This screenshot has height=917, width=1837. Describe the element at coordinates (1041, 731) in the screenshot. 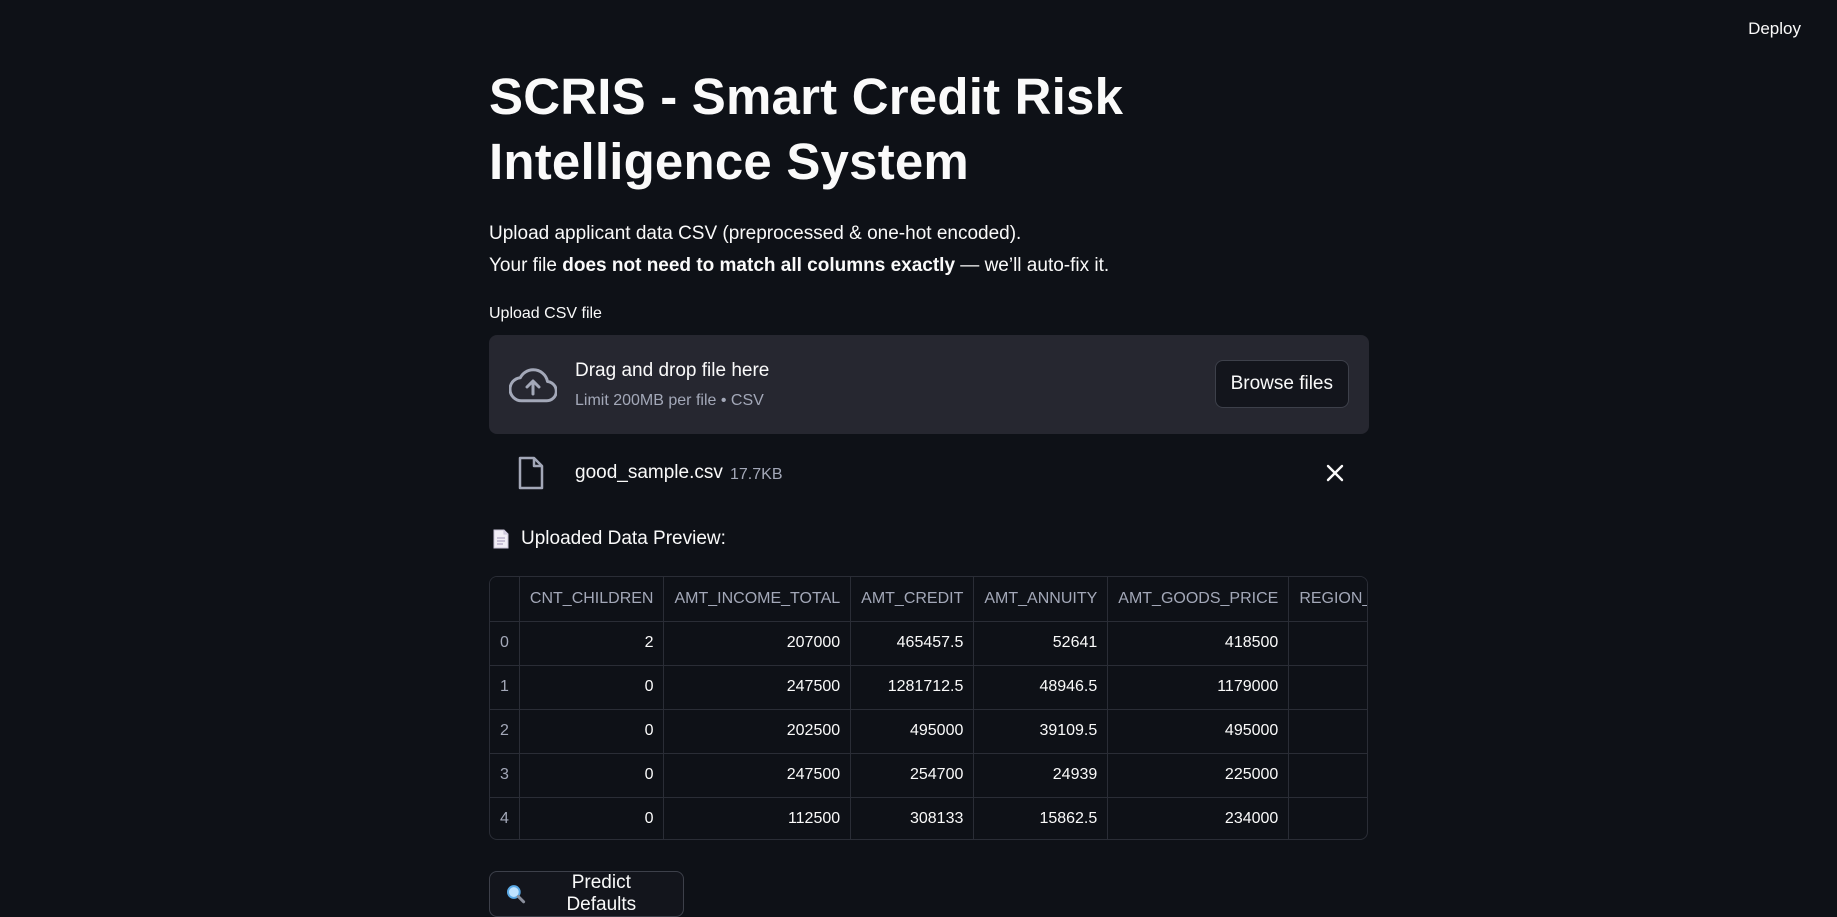

I see `table-cell: 39109.5` at that location.